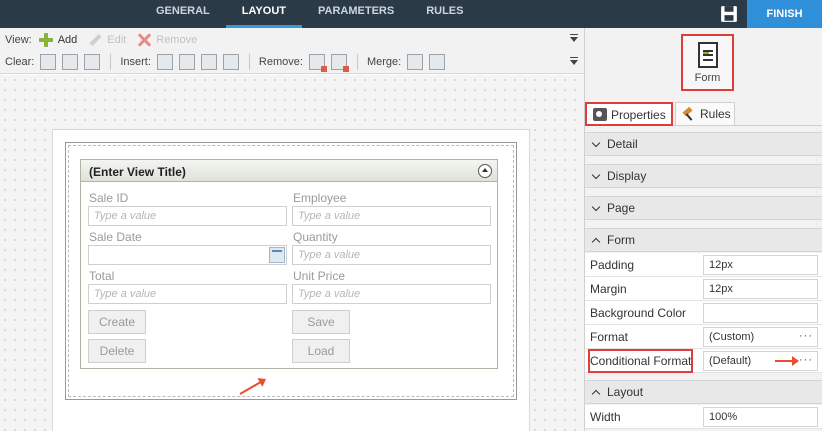 The image size is (822, 431). Describe the element at coordinates (317, 63) in the screenshot. I see `remove-column-icon` at that location.